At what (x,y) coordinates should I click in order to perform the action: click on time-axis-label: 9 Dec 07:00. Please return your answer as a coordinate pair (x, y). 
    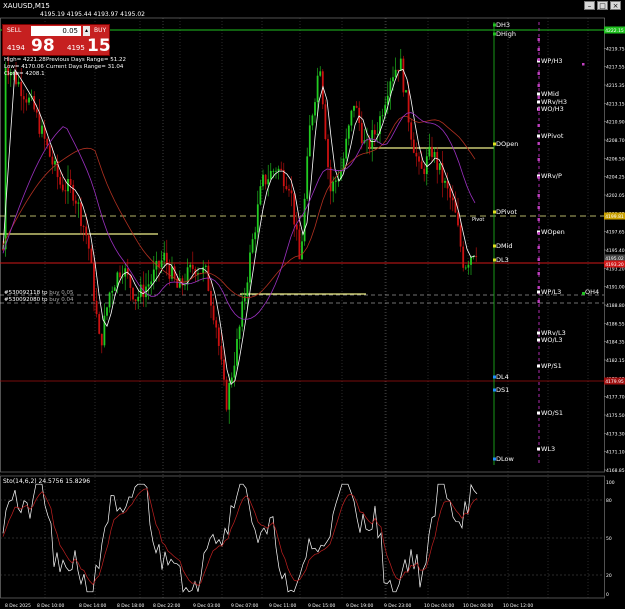
    Looking at the image, I should click on (245, 606).